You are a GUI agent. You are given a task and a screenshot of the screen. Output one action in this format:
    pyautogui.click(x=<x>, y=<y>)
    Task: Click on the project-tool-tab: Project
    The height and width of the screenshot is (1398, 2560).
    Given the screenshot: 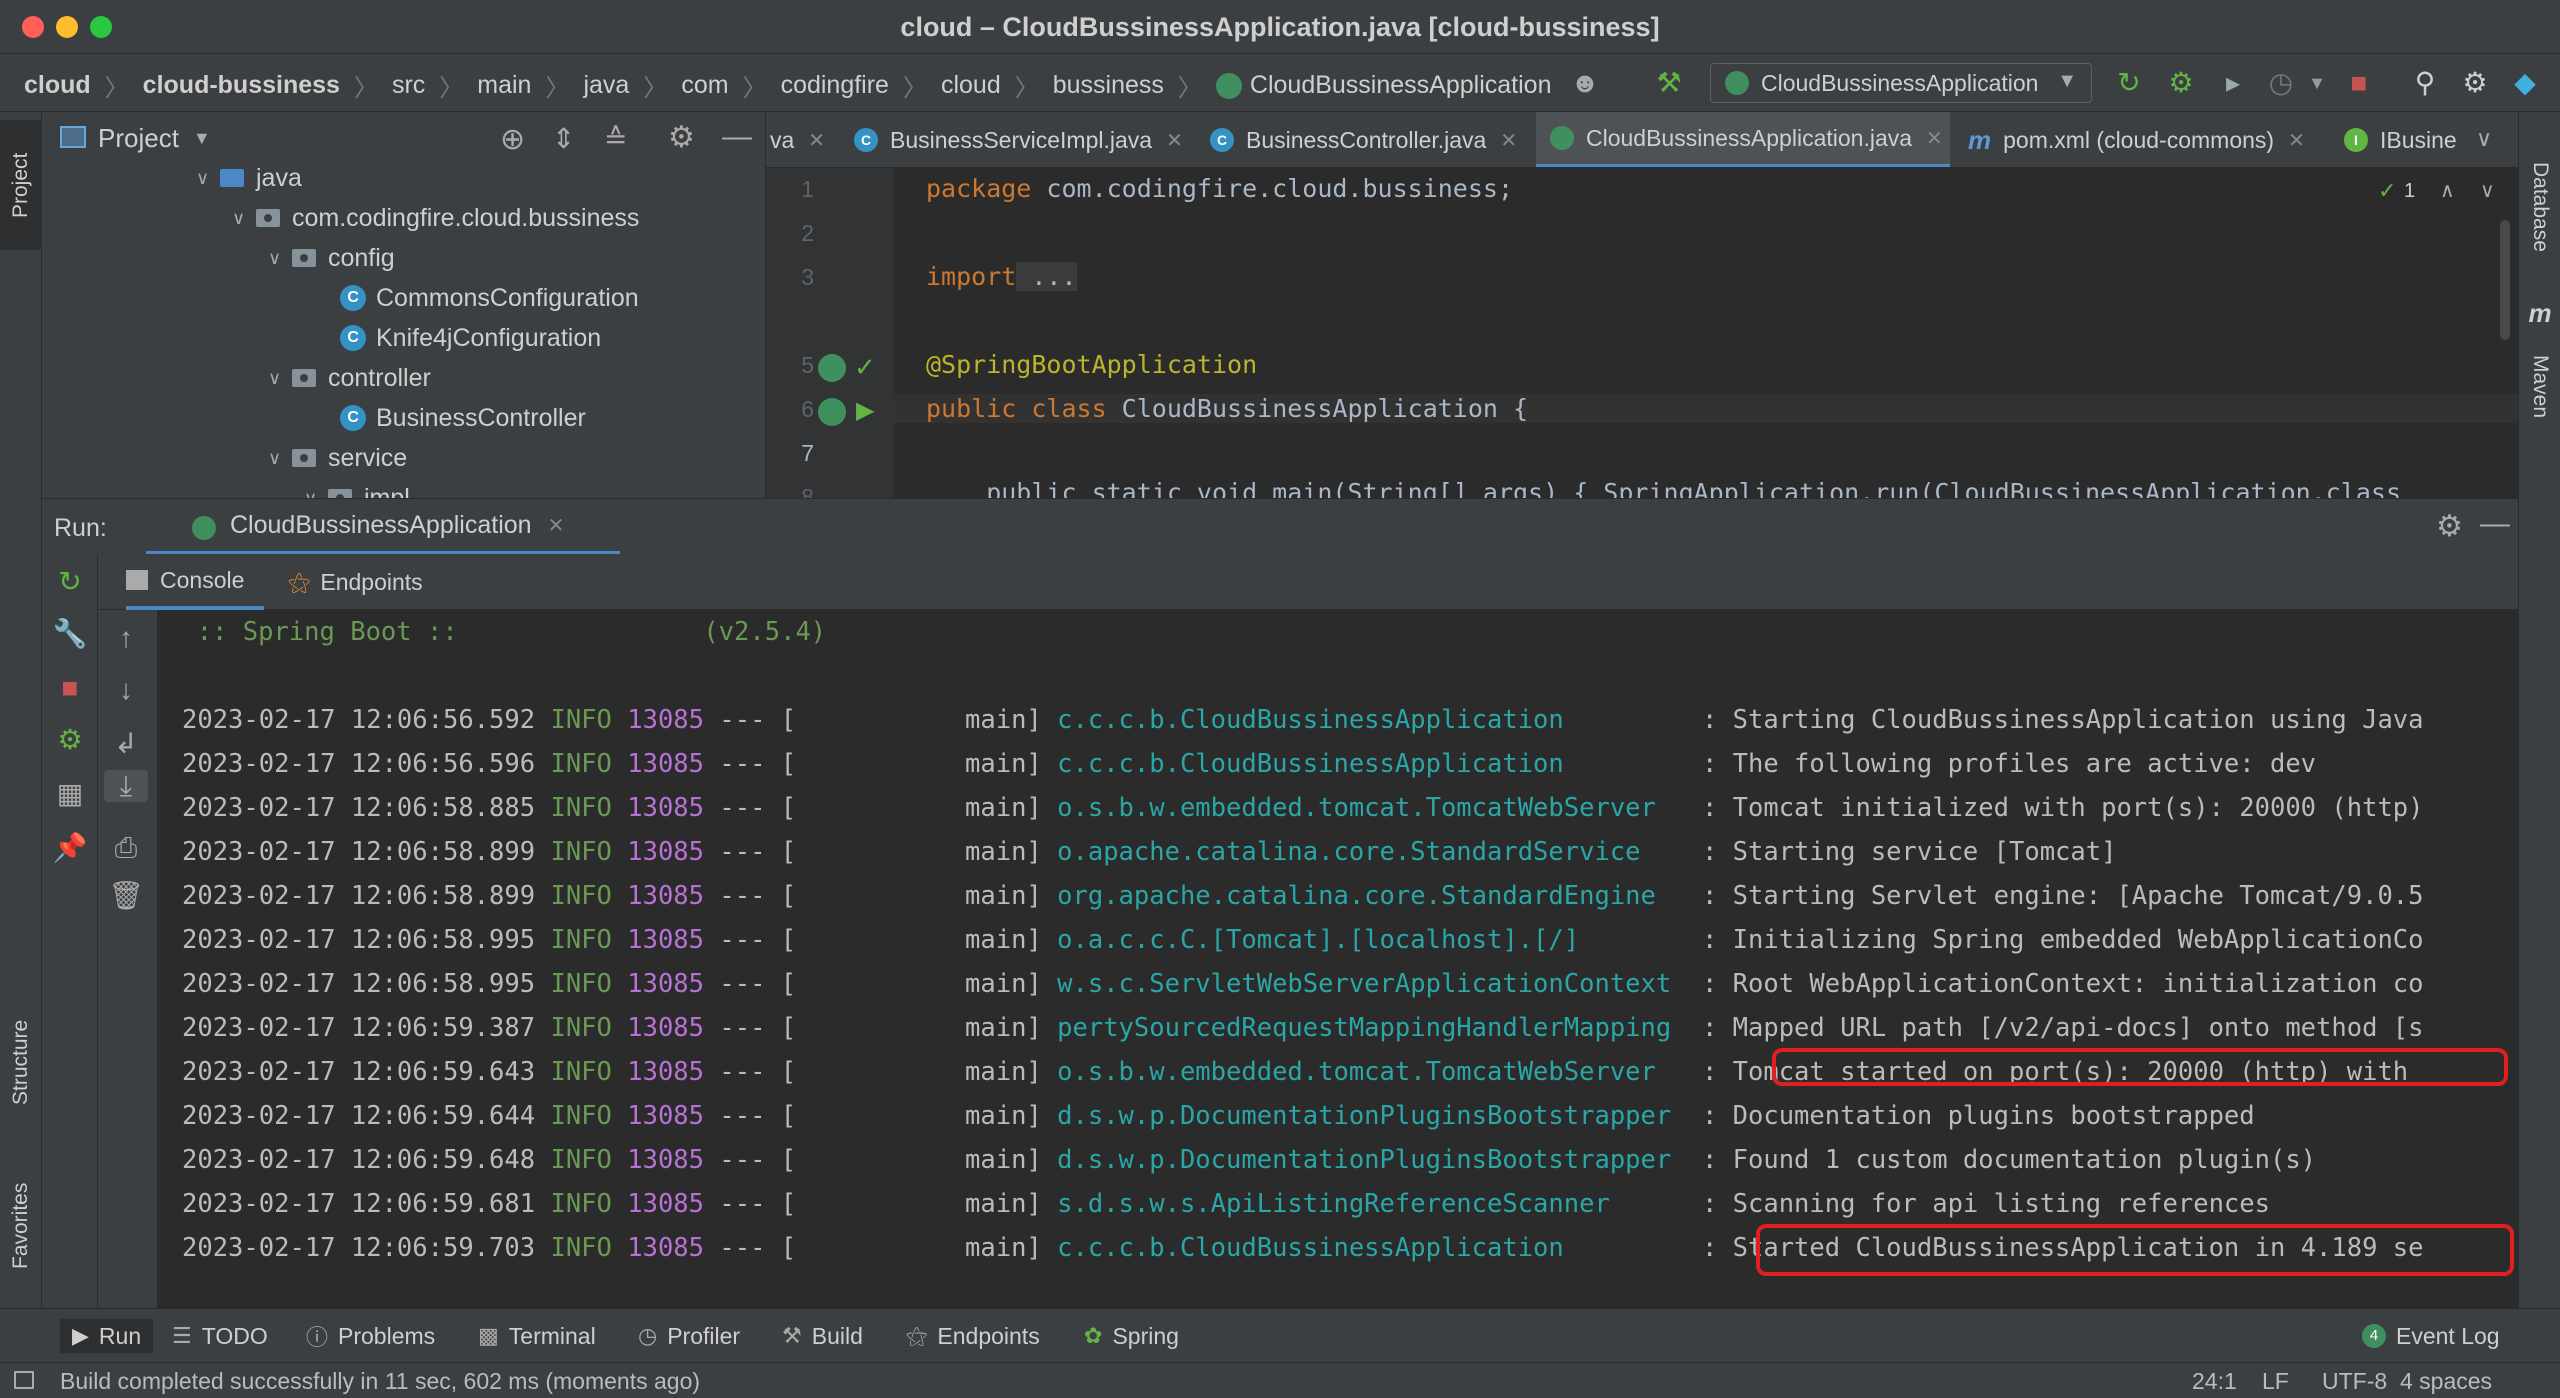 What is the action you would take?
    pyautogui.click(x=21, y=185)
    